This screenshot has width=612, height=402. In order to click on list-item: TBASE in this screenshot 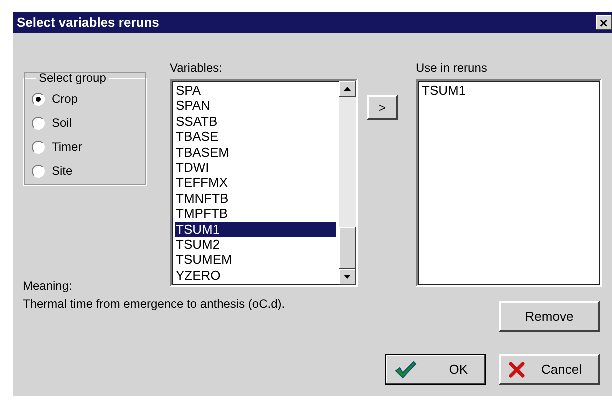, I will do `click(255, 137)`.